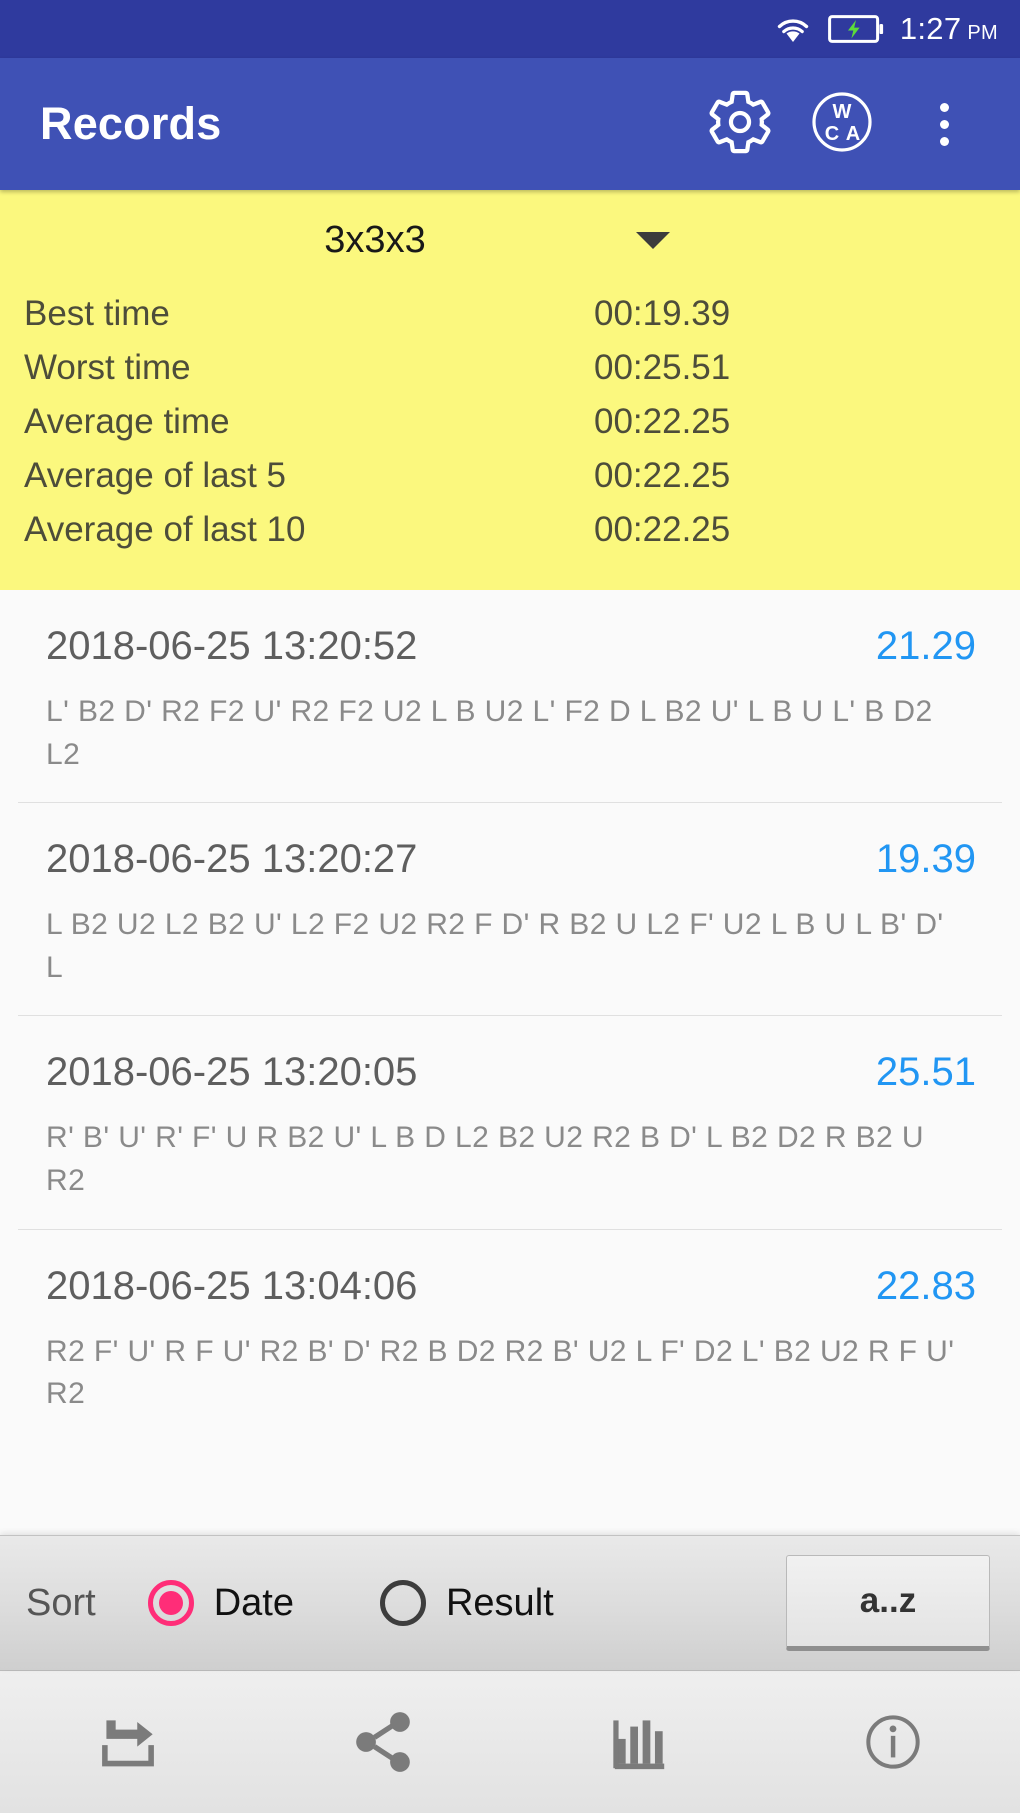 This screenshot has height=1813, width=1020. I want to click on radio-button-result, so click(402, 1603).